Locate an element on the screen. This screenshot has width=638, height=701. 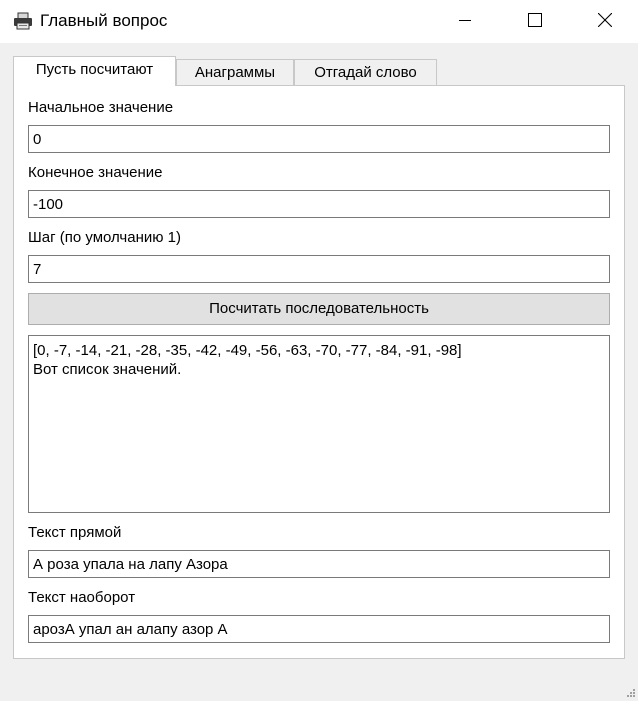
maximize-icon is located at coordinates (535, 21).